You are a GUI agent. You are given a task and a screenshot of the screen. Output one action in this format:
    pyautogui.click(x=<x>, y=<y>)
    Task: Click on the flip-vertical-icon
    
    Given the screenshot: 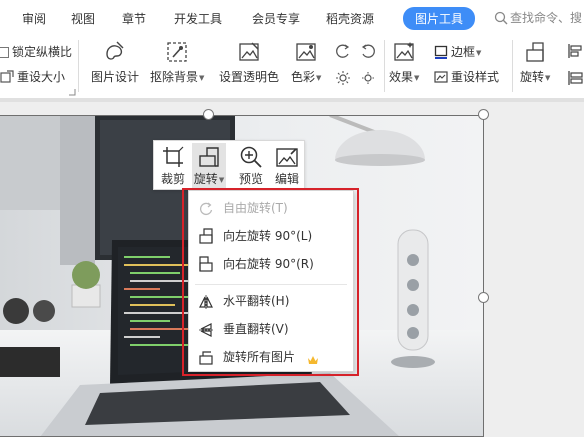 What is the action you would take?
    pyautogui.click(x=206, y=330)
    